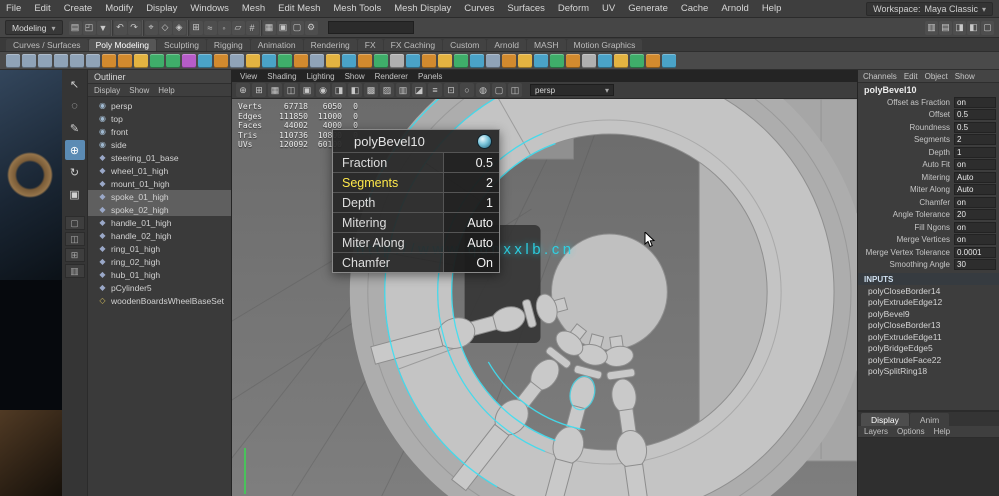 This screenshot has width=999, height=496. What do you see at coordinates (321, 76) in the screenshot?
I see `viewport-menu-item: Lighting` at bounding box center [321, 76].